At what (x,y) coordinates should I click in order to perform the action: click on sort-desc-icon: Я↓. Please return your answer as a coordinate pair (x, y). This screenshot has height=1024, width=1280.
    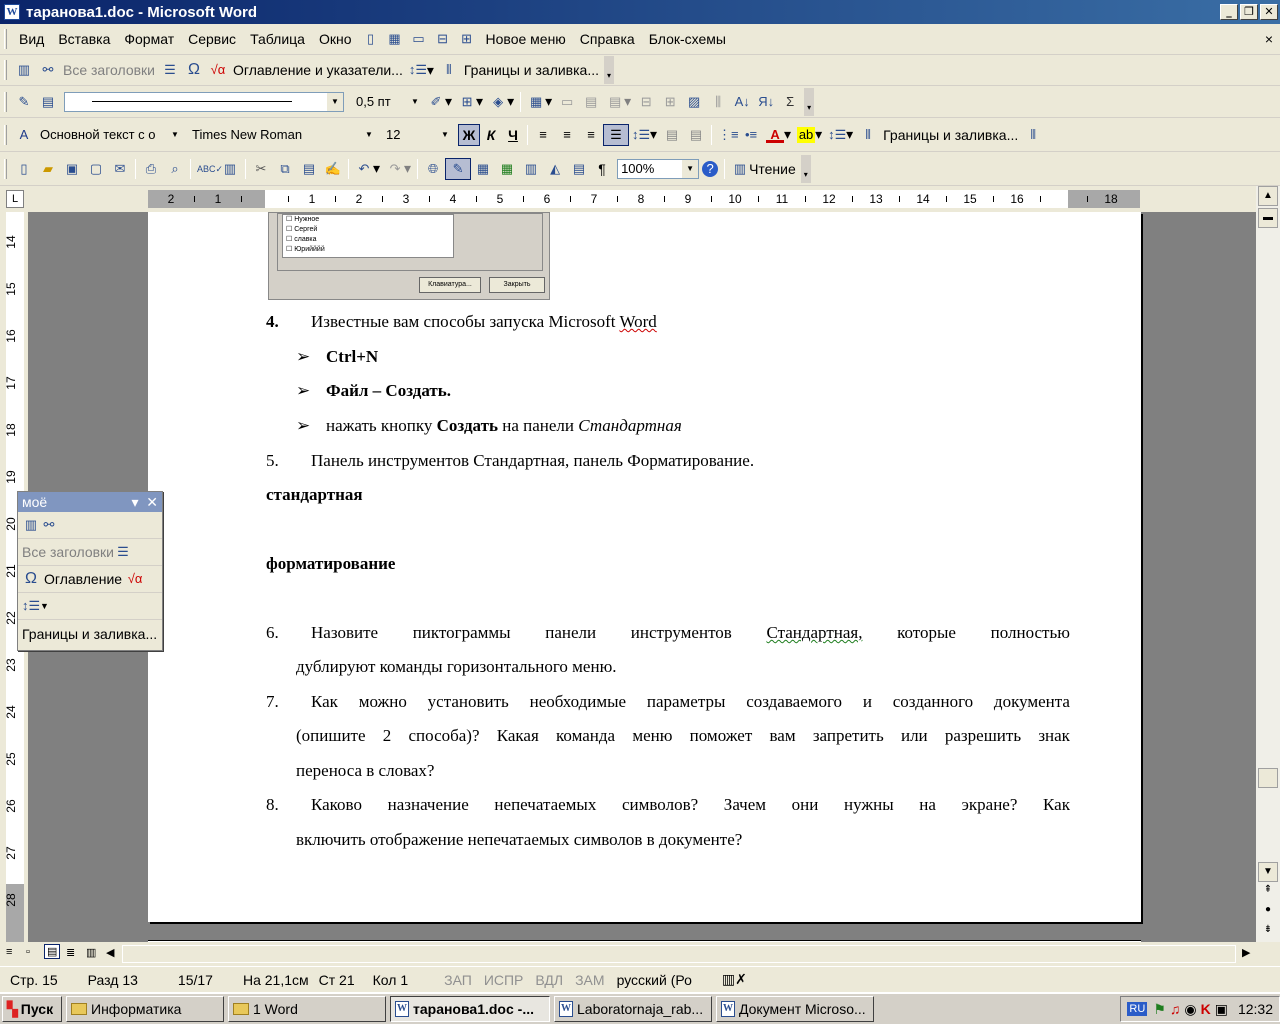
    Looking at the image, I should click on (766, 102).